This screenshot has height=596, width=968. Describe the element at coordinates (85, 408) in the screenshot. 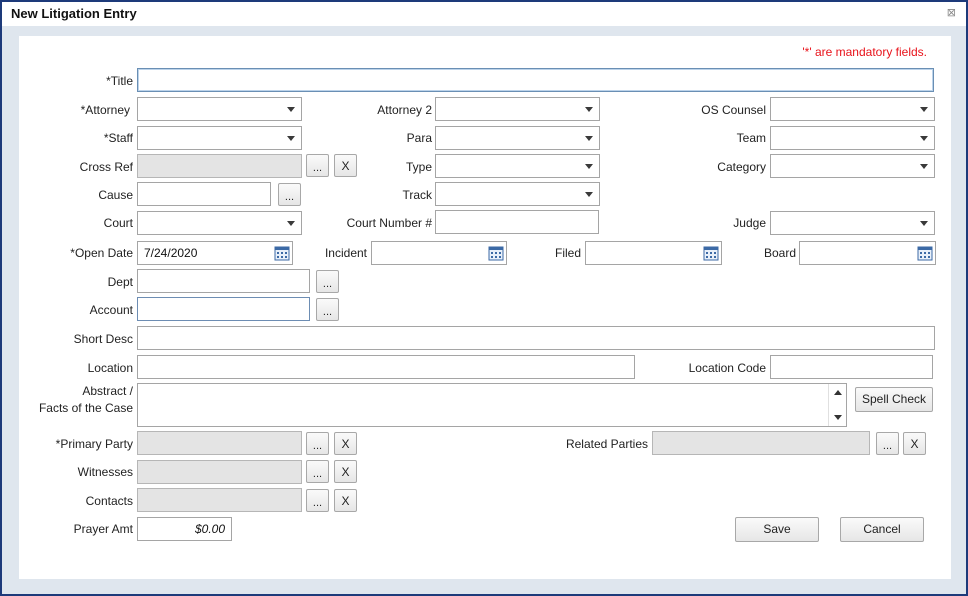

I see `abstract-label-line2: Facts of the Case` at that location.